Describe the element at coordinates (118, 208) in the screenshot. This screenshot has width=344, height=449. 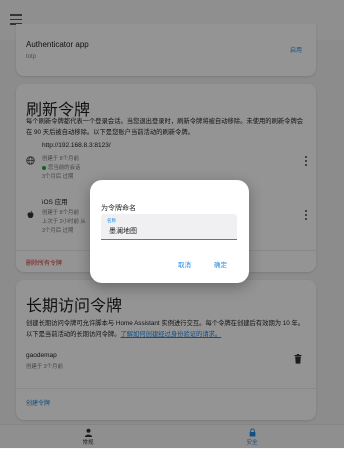
I see `dialog-title: 为令牌命名` at that location.